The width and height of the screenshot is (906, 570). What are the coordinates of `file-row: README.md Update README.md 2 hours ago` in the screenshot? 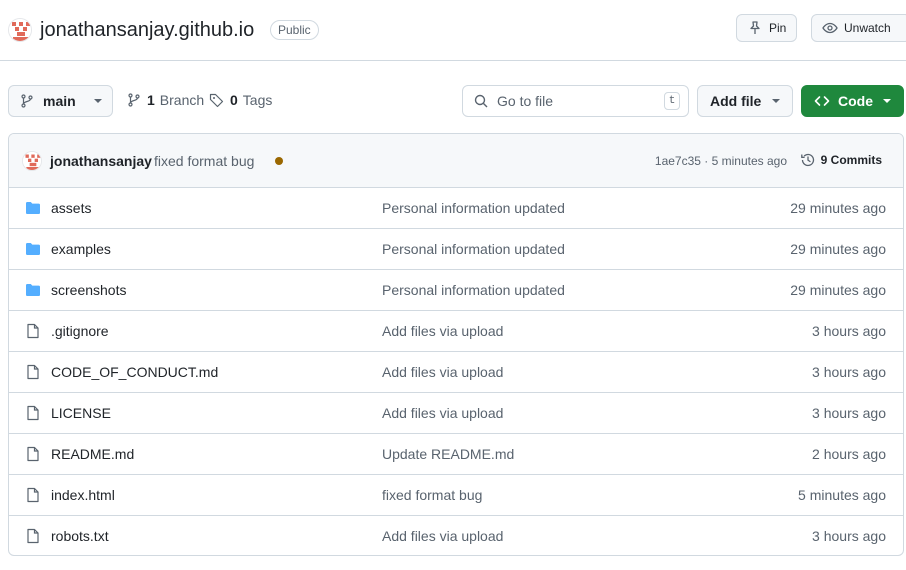 It's located at (456, 453).